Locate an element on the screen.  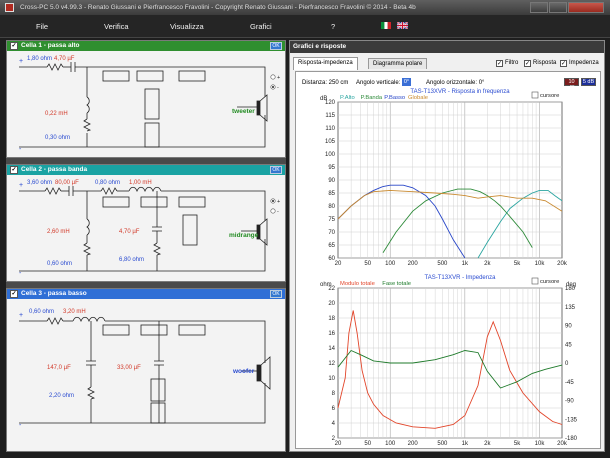
y-tick-label: 8 is located at coordinates (334, 394).